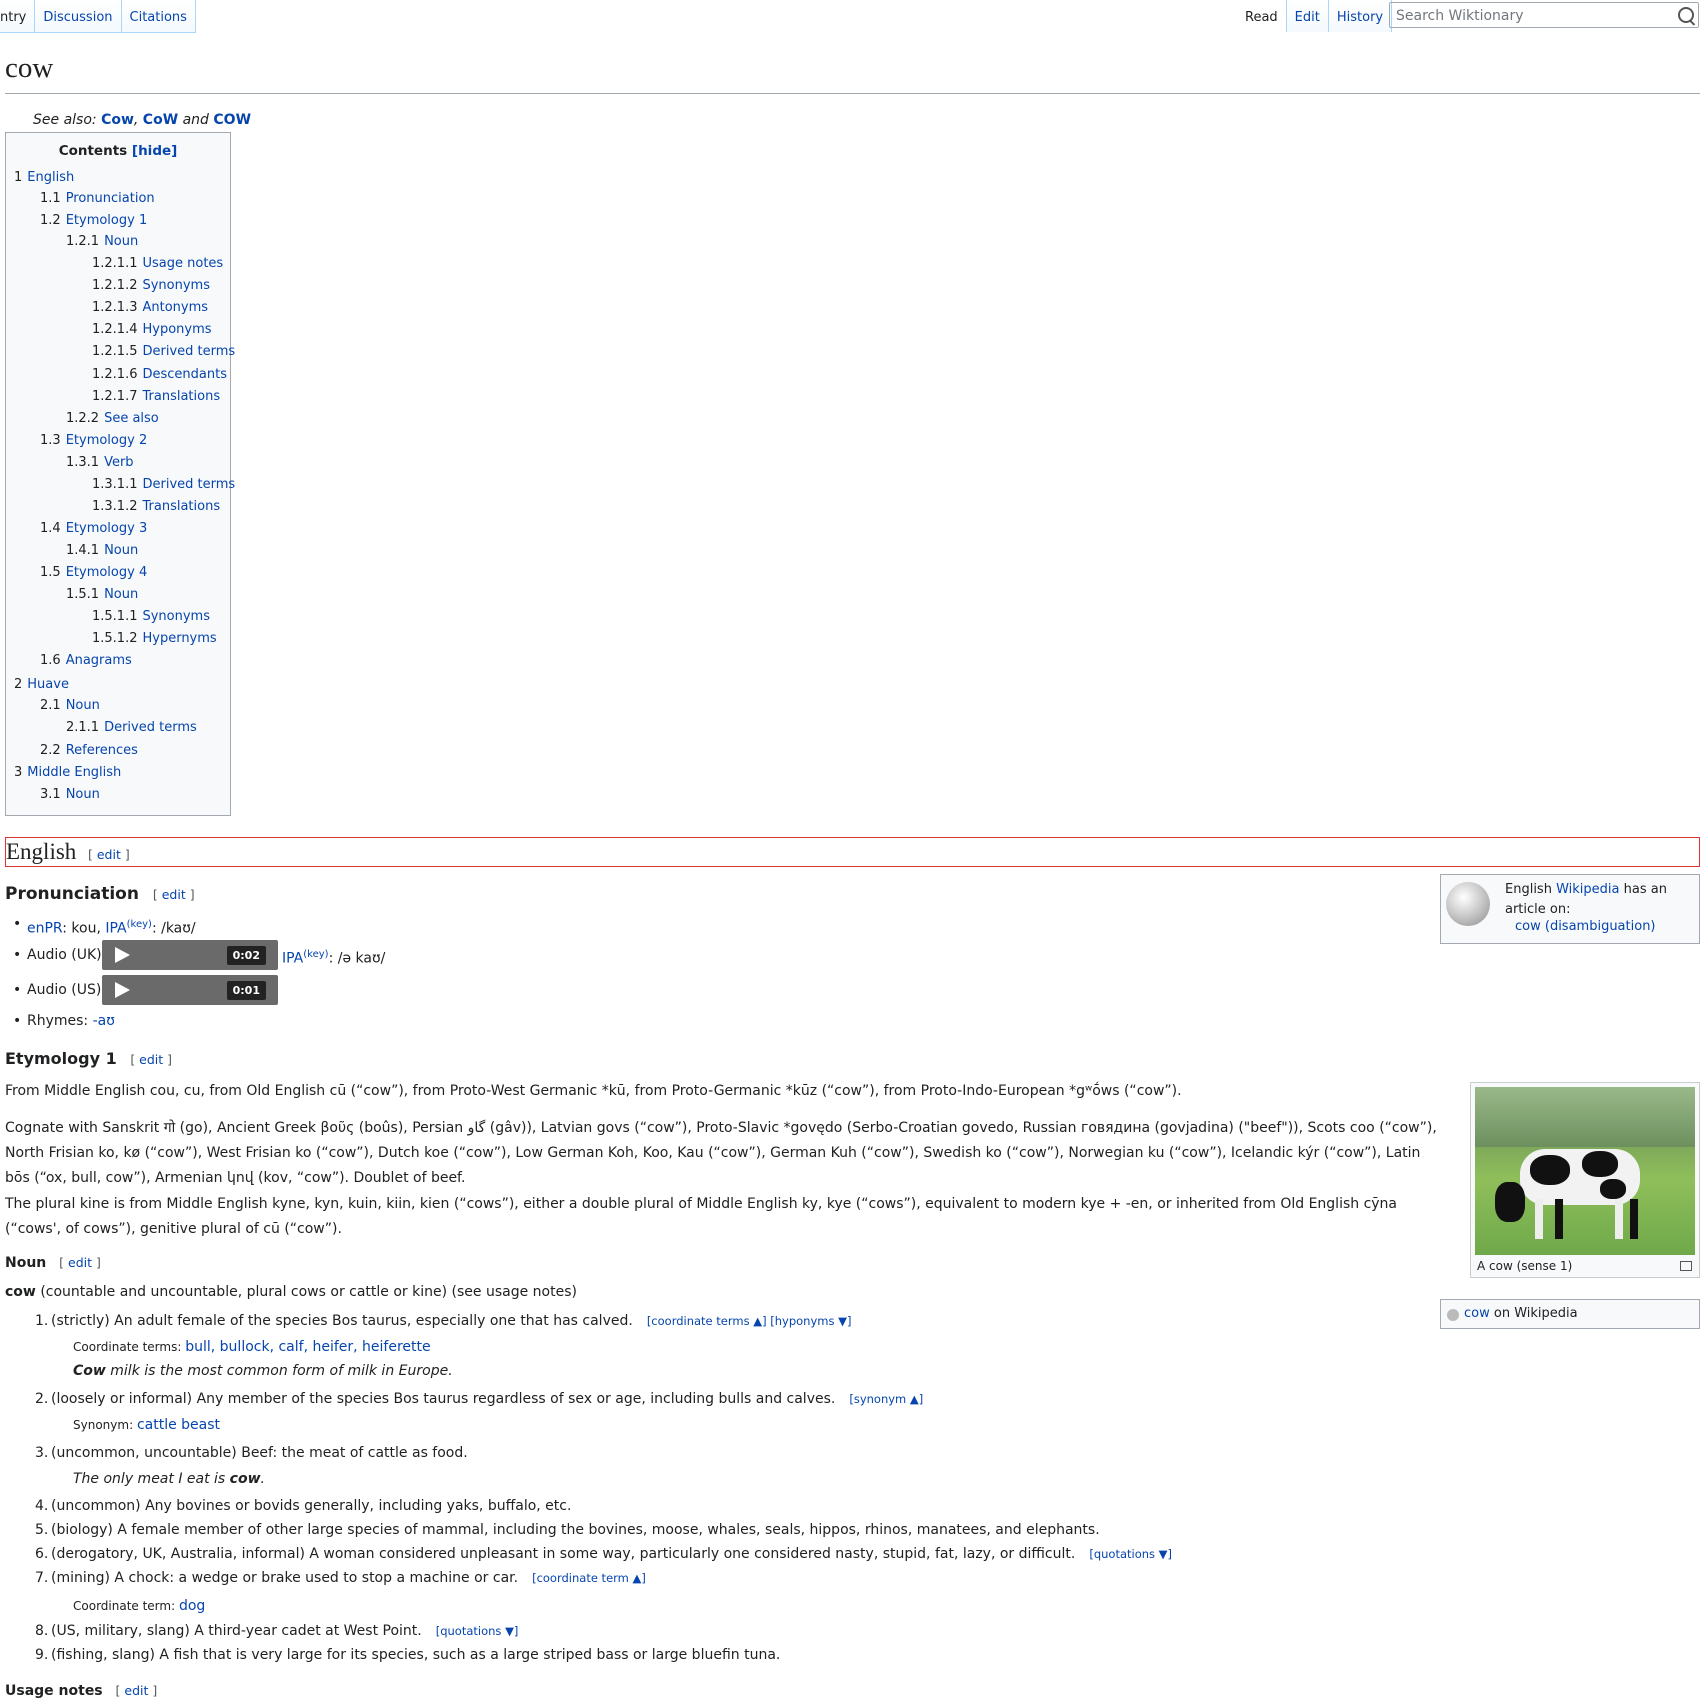  Describe the element at coordinates (1587, 889) in the screenshot. I see `wikipedia-link: Wikipedia` at that location.